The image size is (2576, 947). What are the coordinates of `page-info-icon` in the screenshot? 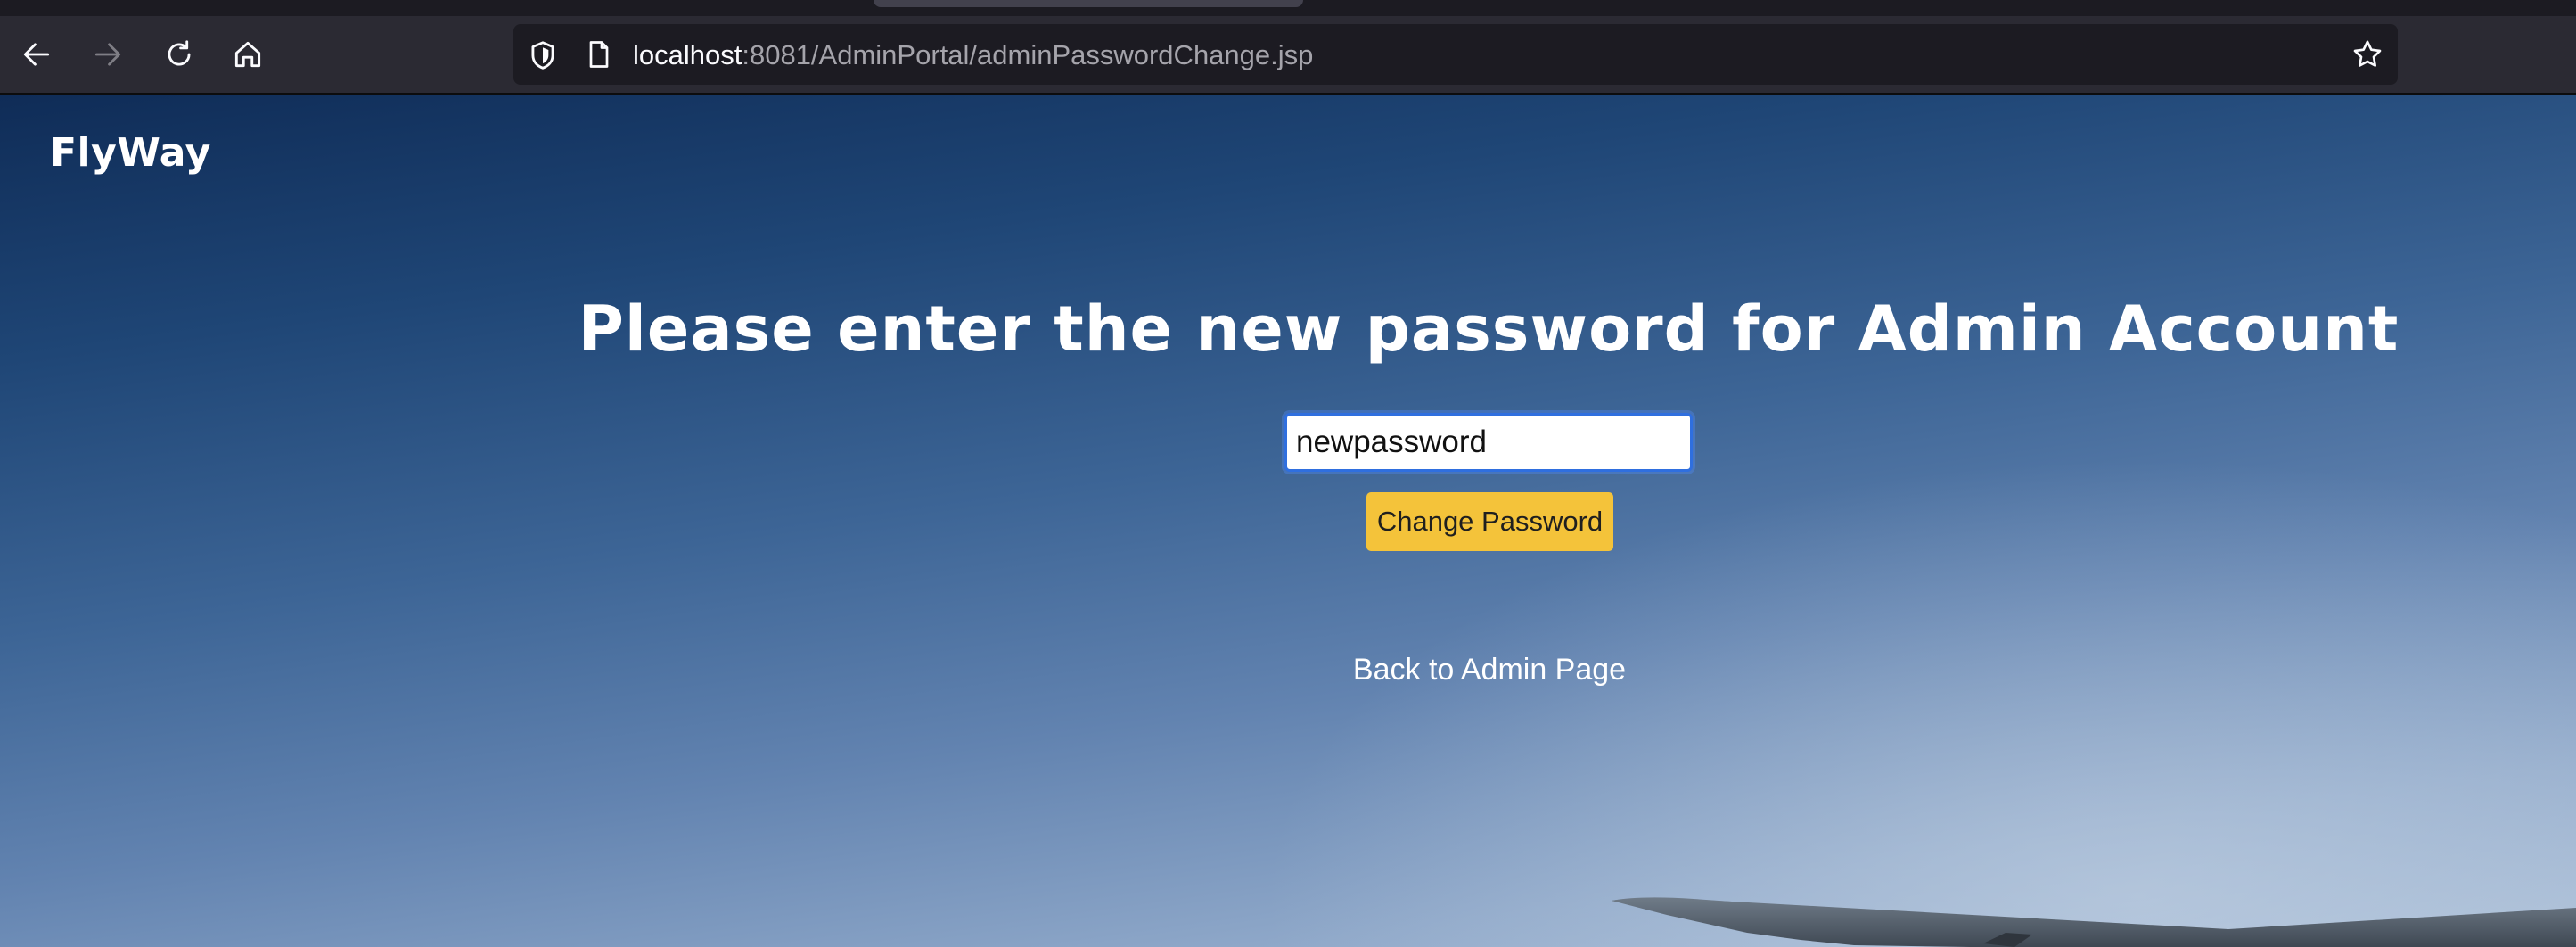 It's located at (599, 54).